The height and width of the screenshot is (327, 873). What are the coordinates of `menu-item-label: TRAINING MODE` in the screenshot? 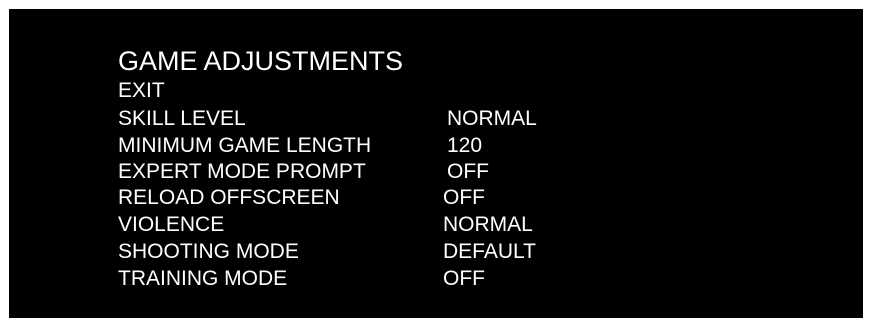 It's located at (203, 278).